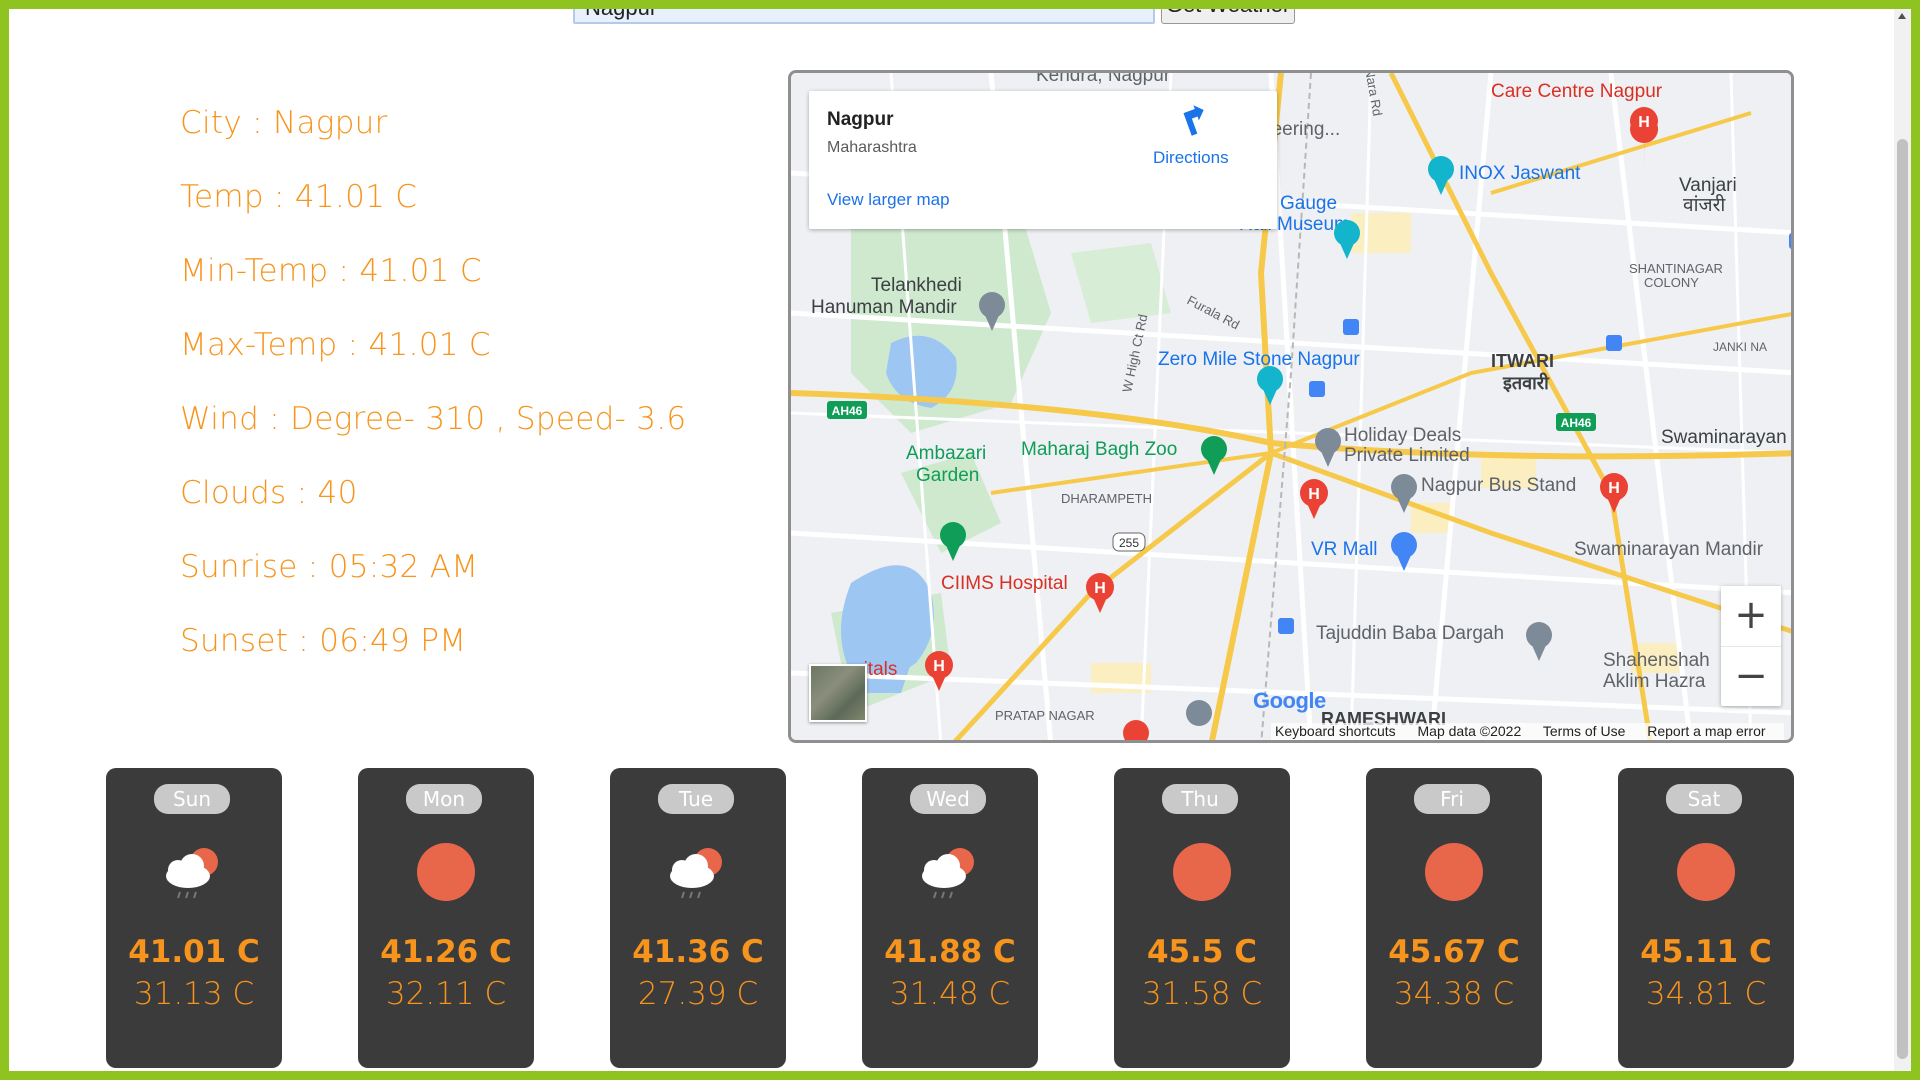  Describe the element at coordinates (1454, 994) in the screenshot. I see `forecast-low-temp: 34.38 C` at that location.